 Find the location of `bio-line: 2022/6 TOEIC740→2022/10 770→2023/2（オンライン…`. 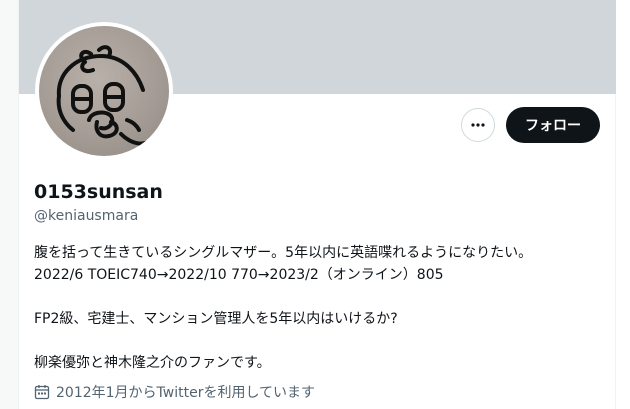

bio-line: 2022/6 TOEIC740→2022/10 770→2023/2（オンライン… is located at coordinates (239, 275).